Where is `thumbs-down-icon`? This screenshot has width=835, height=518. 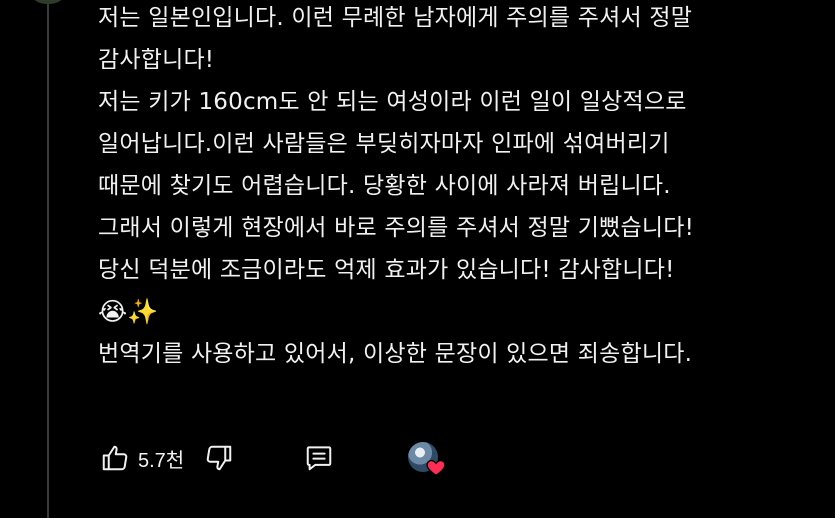
thumbs-down-icon is located at coordinates (219, 458).